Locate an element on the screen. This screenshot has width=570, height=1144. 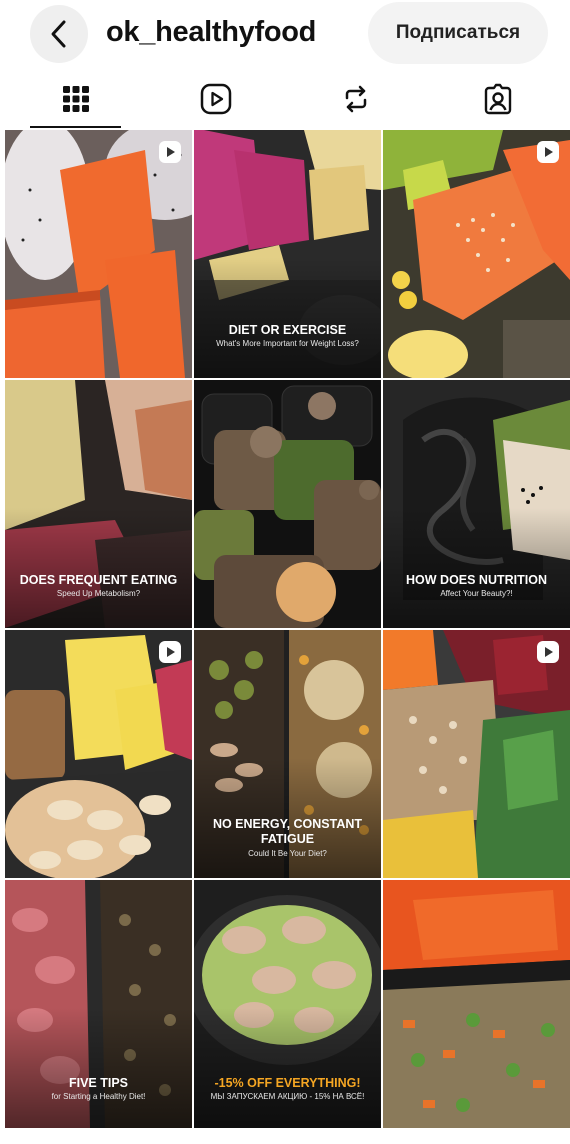
post-subtitle: Affect Your Beauty?! is located at coordinates (476, 593).